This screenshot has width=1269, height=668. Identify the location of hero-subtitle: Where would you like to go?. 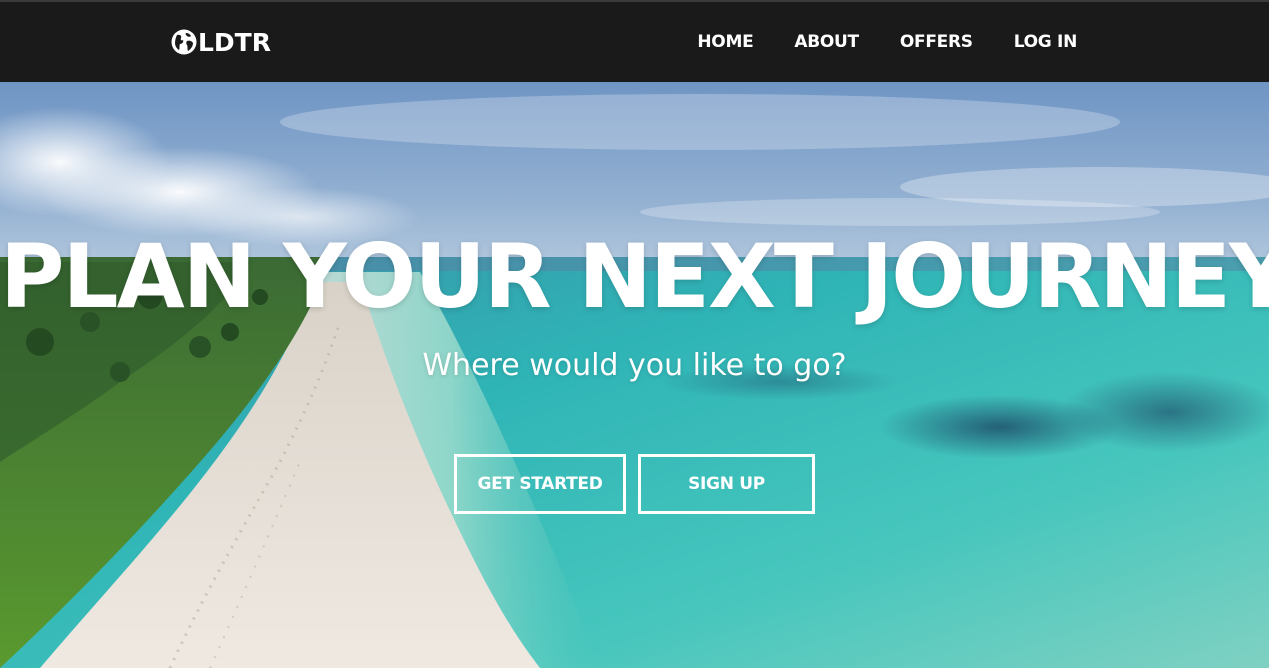
(634, 365).